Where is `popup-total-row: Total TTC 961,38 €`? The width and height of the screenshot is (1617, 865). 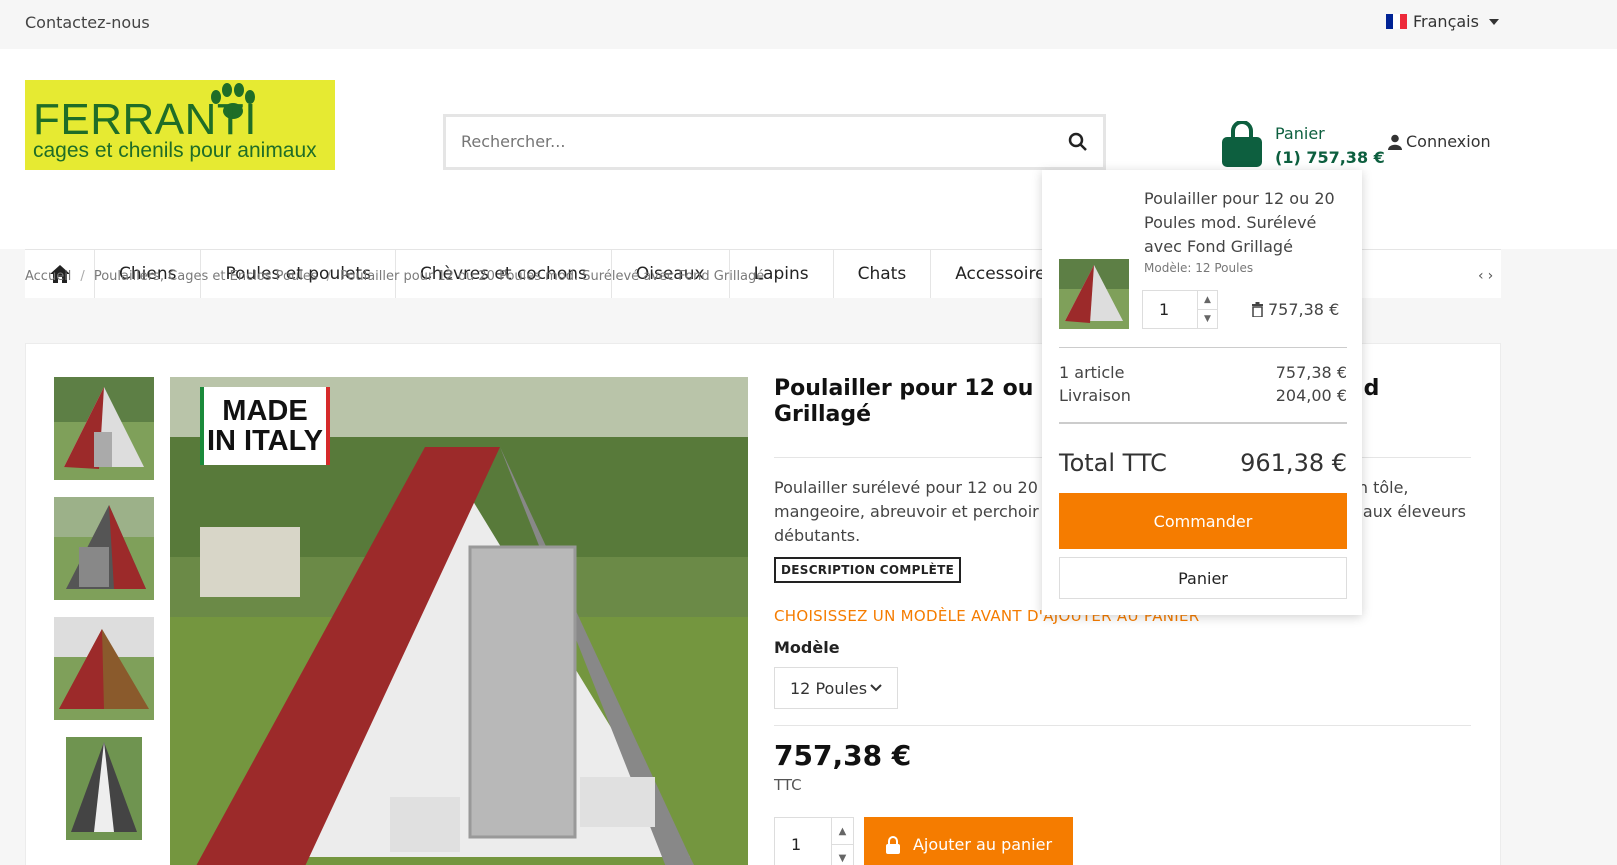
popup-total-row: Total TTC 961,38 € is located at coordinates (1203, 463).